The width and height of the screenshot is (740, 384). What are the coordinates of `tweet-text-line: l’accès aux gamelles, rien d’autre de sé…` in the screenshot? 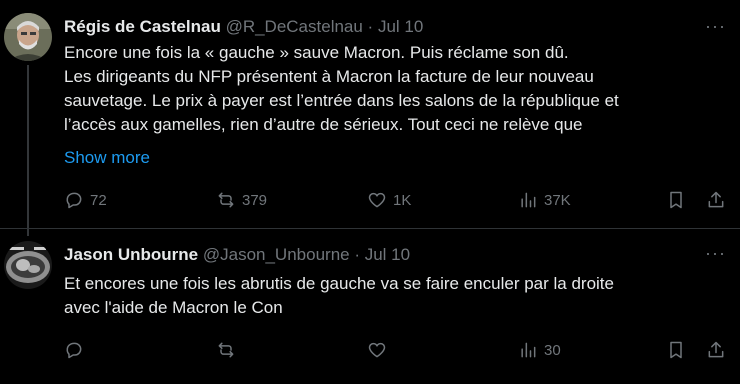 It's located at (323, 124).